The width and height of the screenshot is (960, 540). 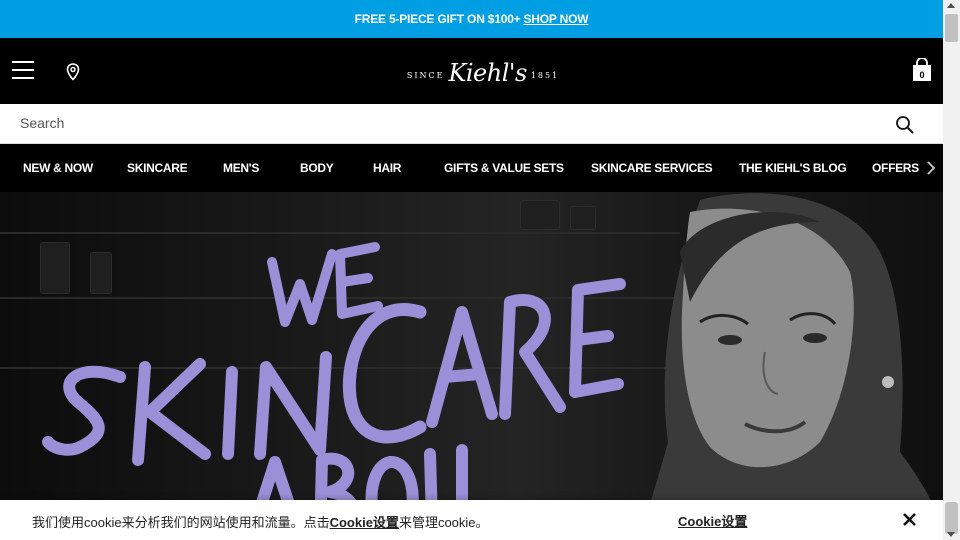 What do you see at coordinates (951, 518) in the screenshot?
I see `scrollbar-thumb-lower` at bounding box center [951, 518].